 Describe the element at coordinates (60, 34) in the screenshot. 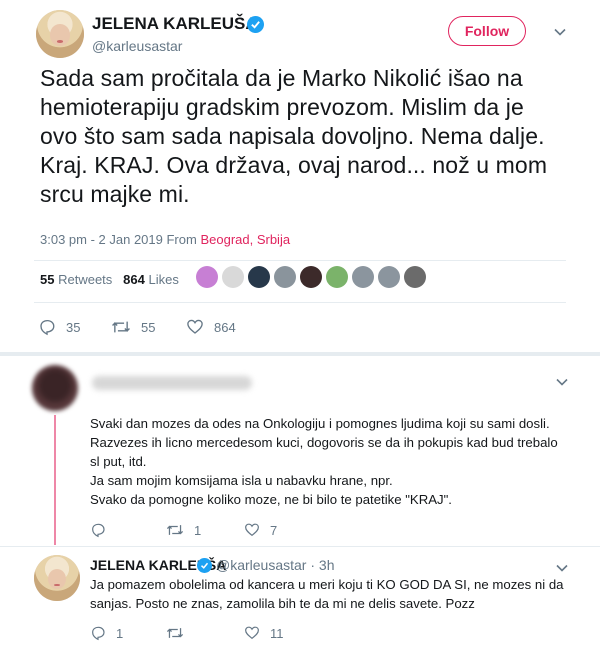

I see `author-avatar` at that location.